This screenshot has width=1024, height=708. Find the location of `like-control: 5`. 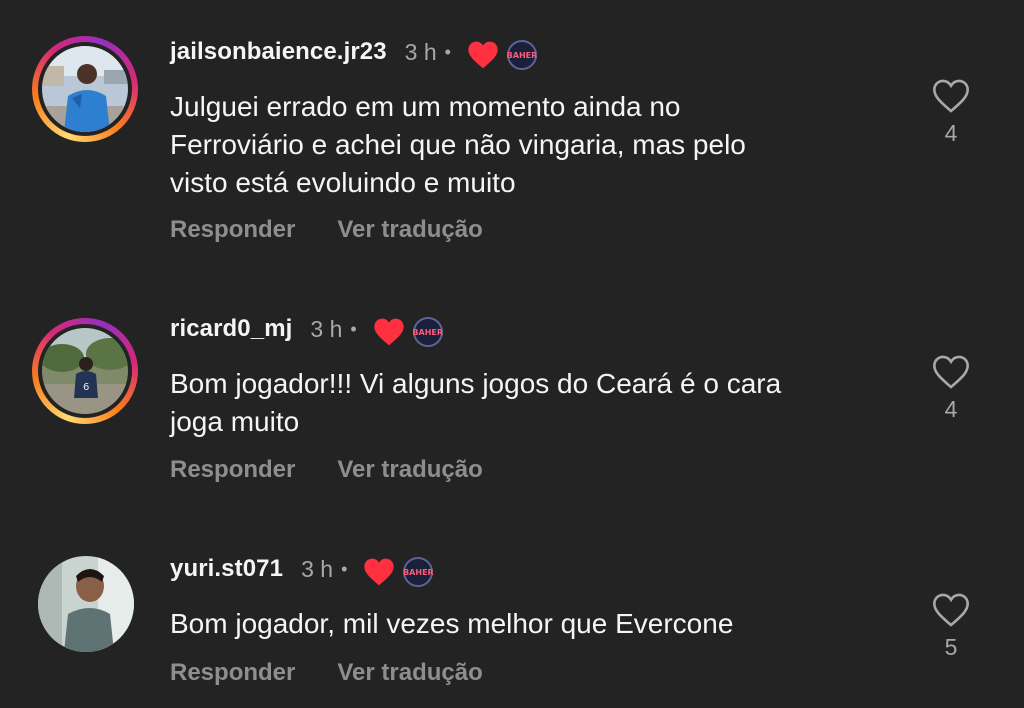

like-control: 5 is located at coordinates (951, 626).